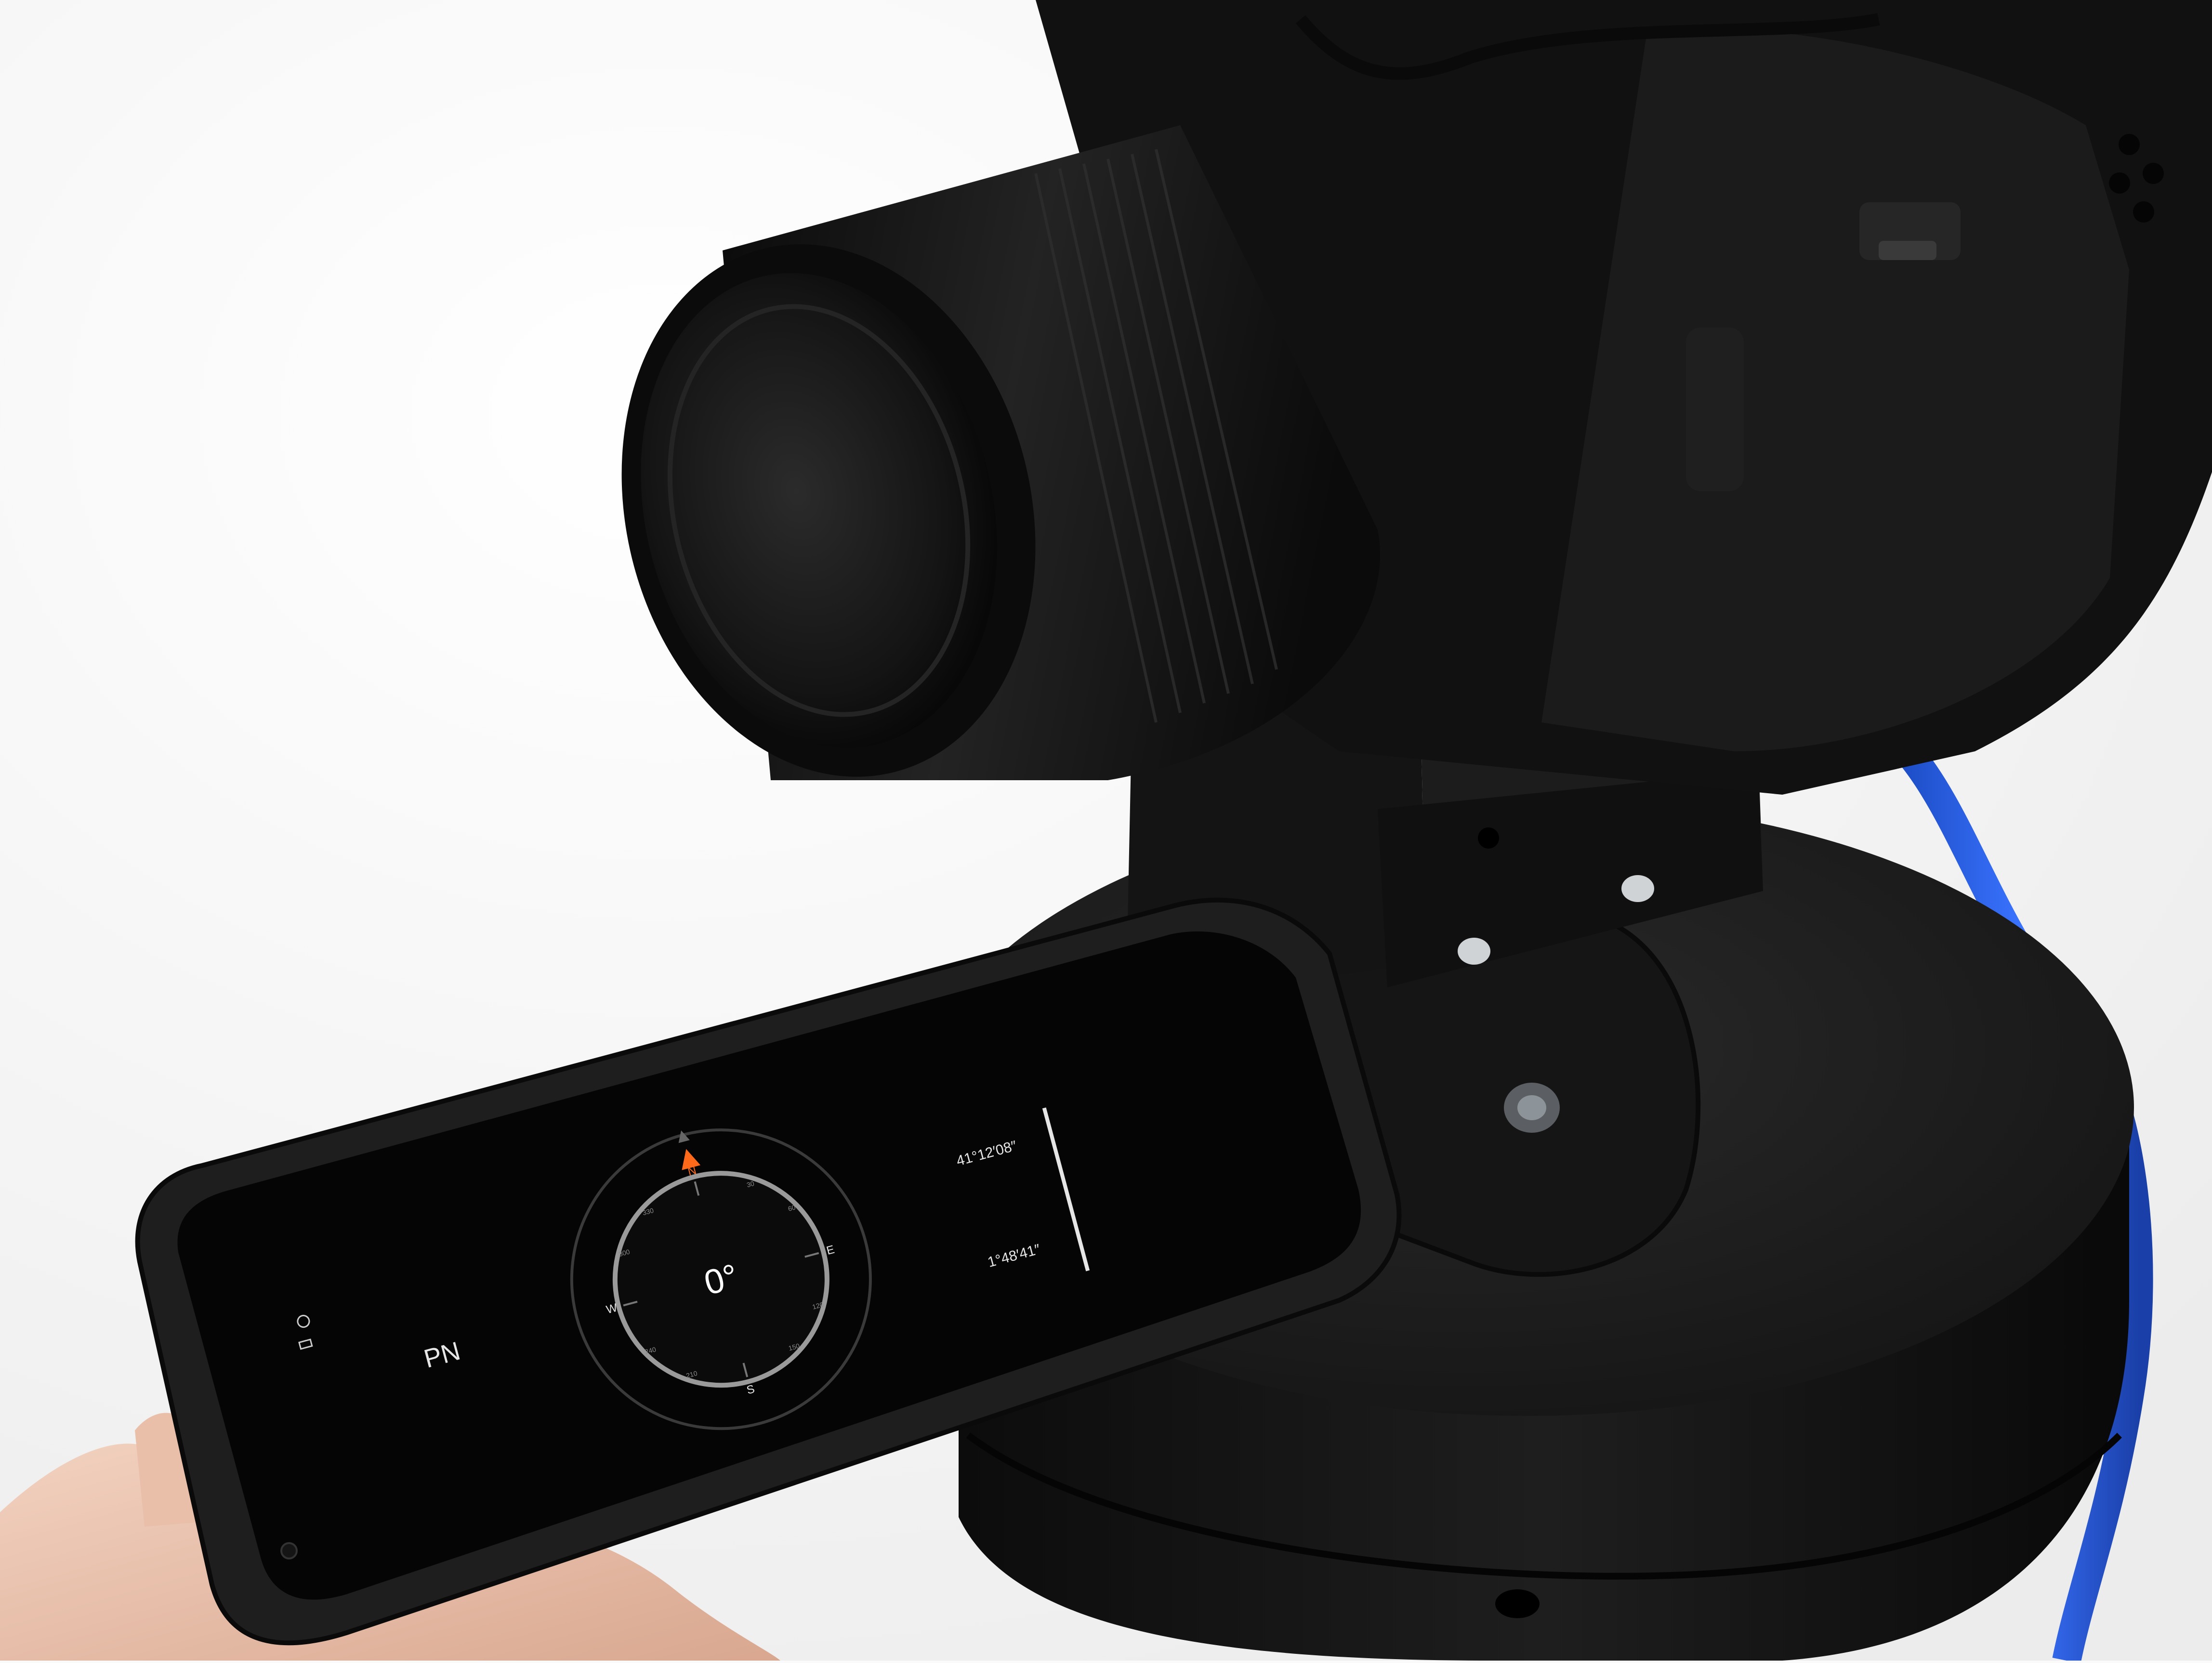 The image size is (2212, 1663). Describe the element at coordinates (289, 1550) in the screenshot. I see `front-camera-icon` at that location.